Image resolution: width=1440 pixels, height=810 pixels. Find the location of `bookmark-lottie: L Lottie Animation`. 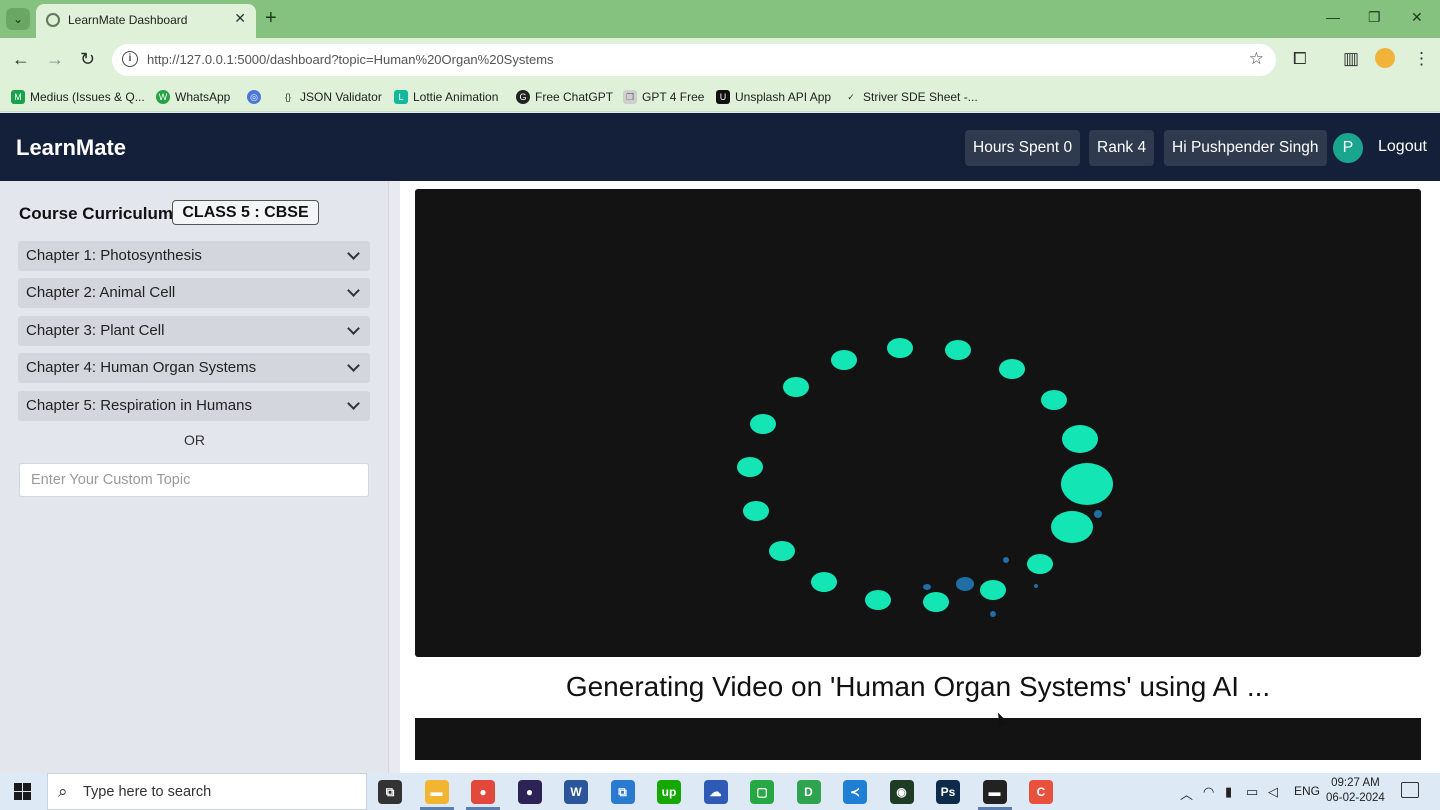

bookmark-lottie: L Lottie Animation is located at coordinates (446, 97).